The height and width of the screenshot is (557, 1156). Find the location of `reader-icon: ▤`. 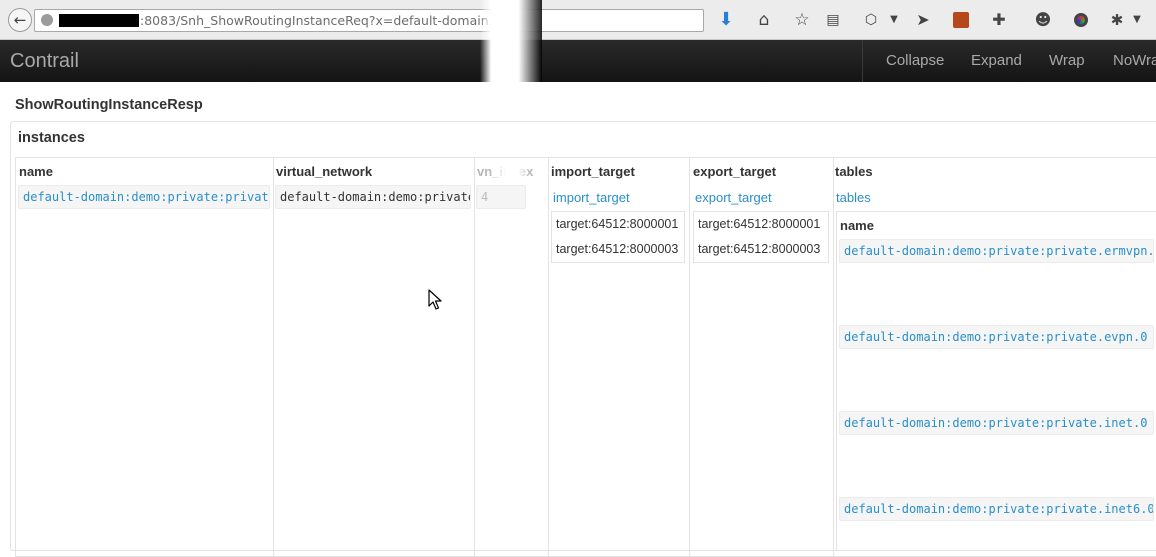

reader-icon: ▤ is located at coordinates (833, 20).